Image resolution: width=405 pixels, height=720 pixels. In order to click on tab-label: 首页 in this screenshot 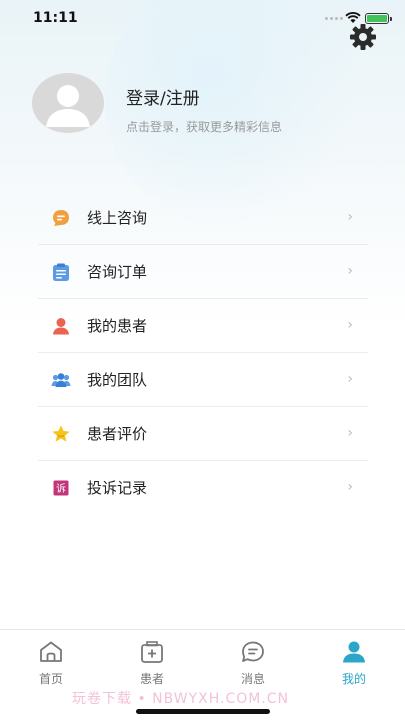, I will do `click(50, 679)`.